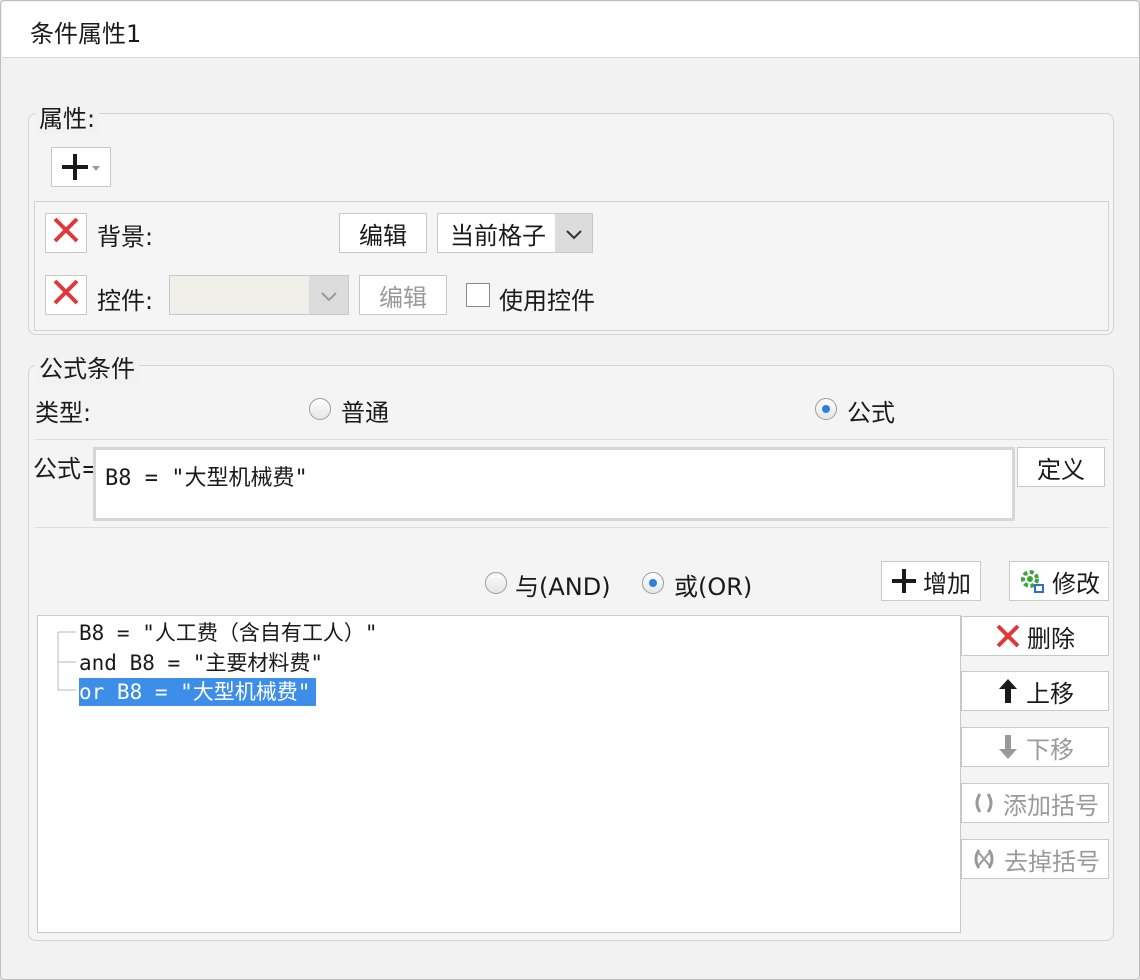 This screenshot has height=980, width=1140. I want to click on widget-dropdown-button, so click(328, 295).